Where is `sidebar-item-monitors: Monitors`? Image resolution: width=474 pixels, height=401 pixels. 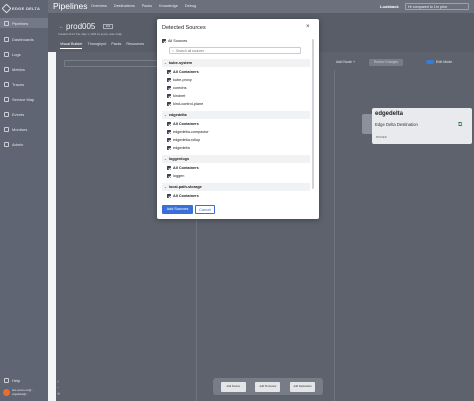
sidebar-item-monitors: Monitors is located at coordinates (24, 129).